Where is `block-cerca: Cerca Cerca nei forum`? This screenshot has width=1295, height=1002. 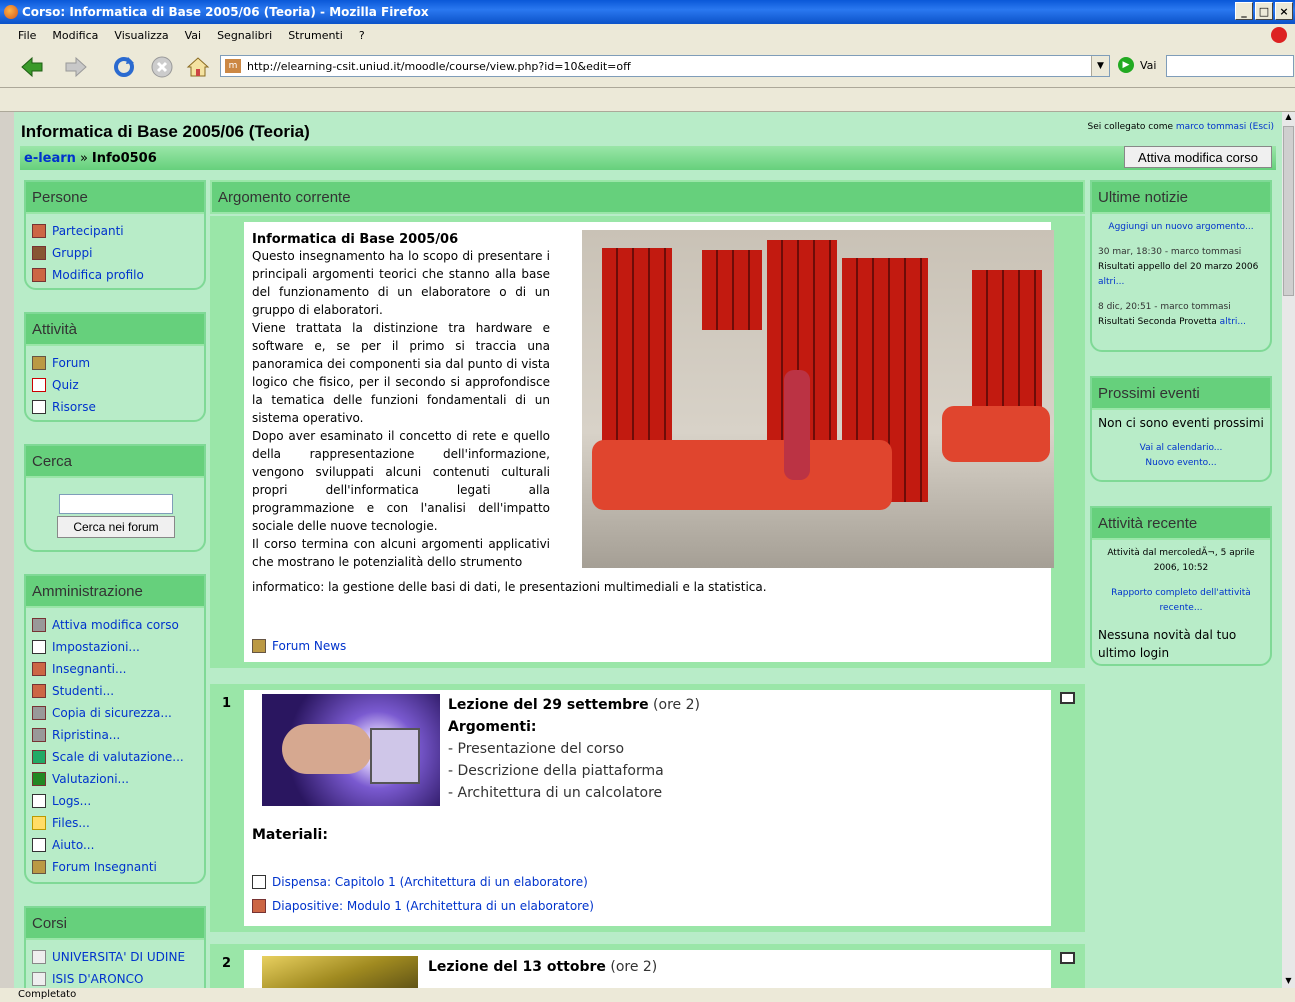 block-cerca: Cerca Cerca nei forum is located at coordinates (115, 498).